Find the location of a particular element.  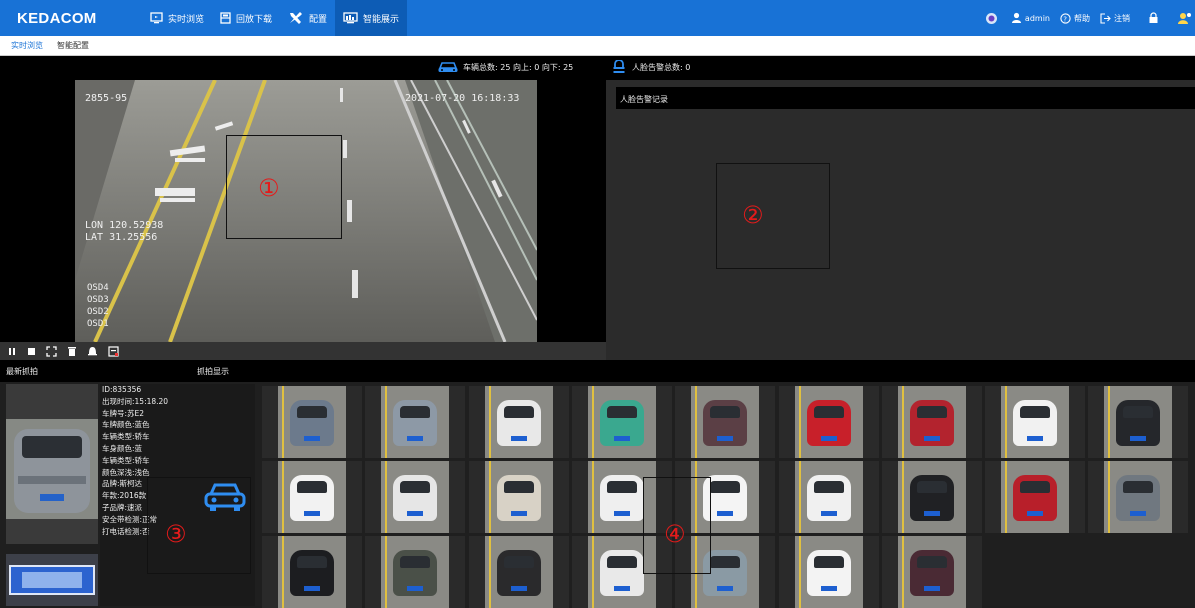

nav-smart-display: 智能展示 is located at coordinates (371, 18).